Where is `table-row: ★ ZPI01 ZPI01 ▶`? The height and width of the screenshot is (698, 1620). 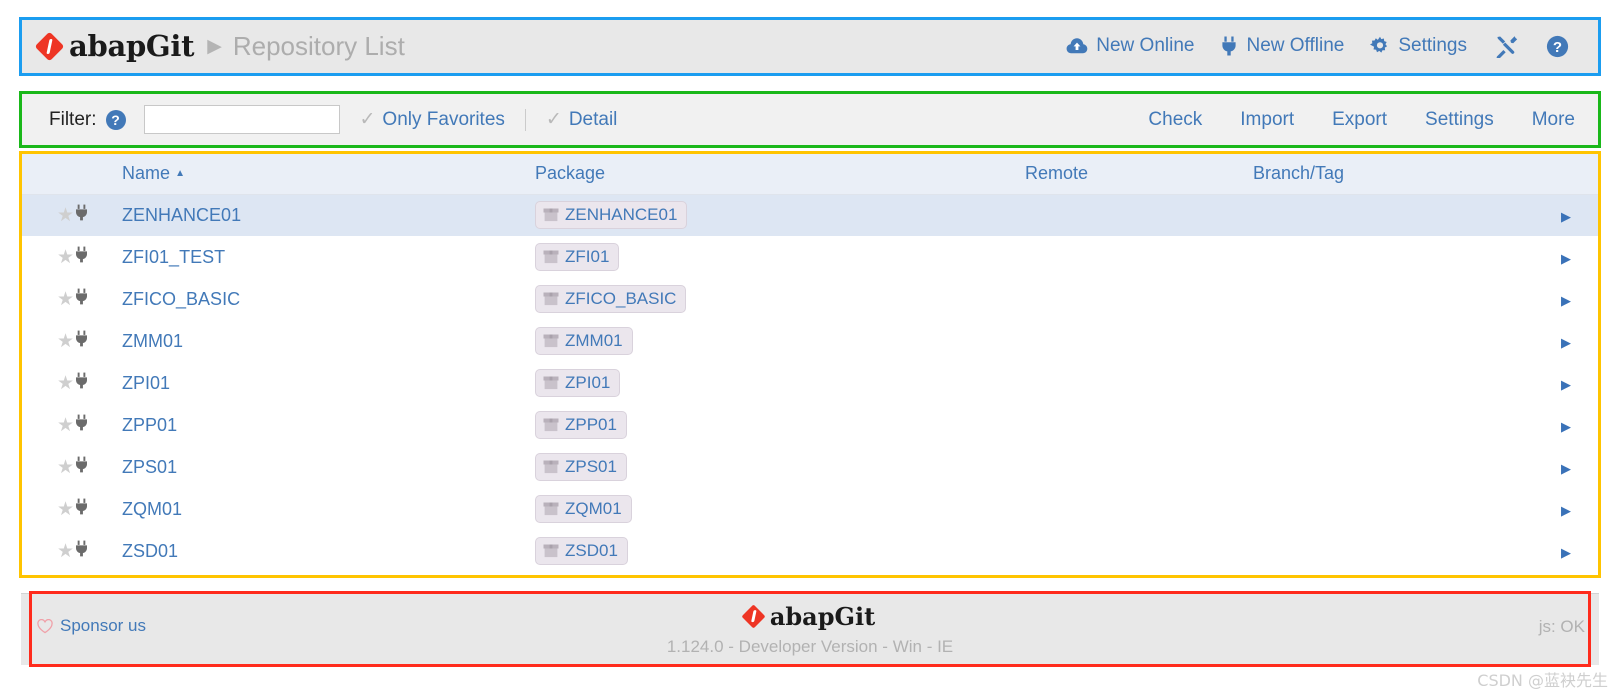
table-row: ★ ZPI01 ZPI01 ▶ is located at coordinates (810, 383).